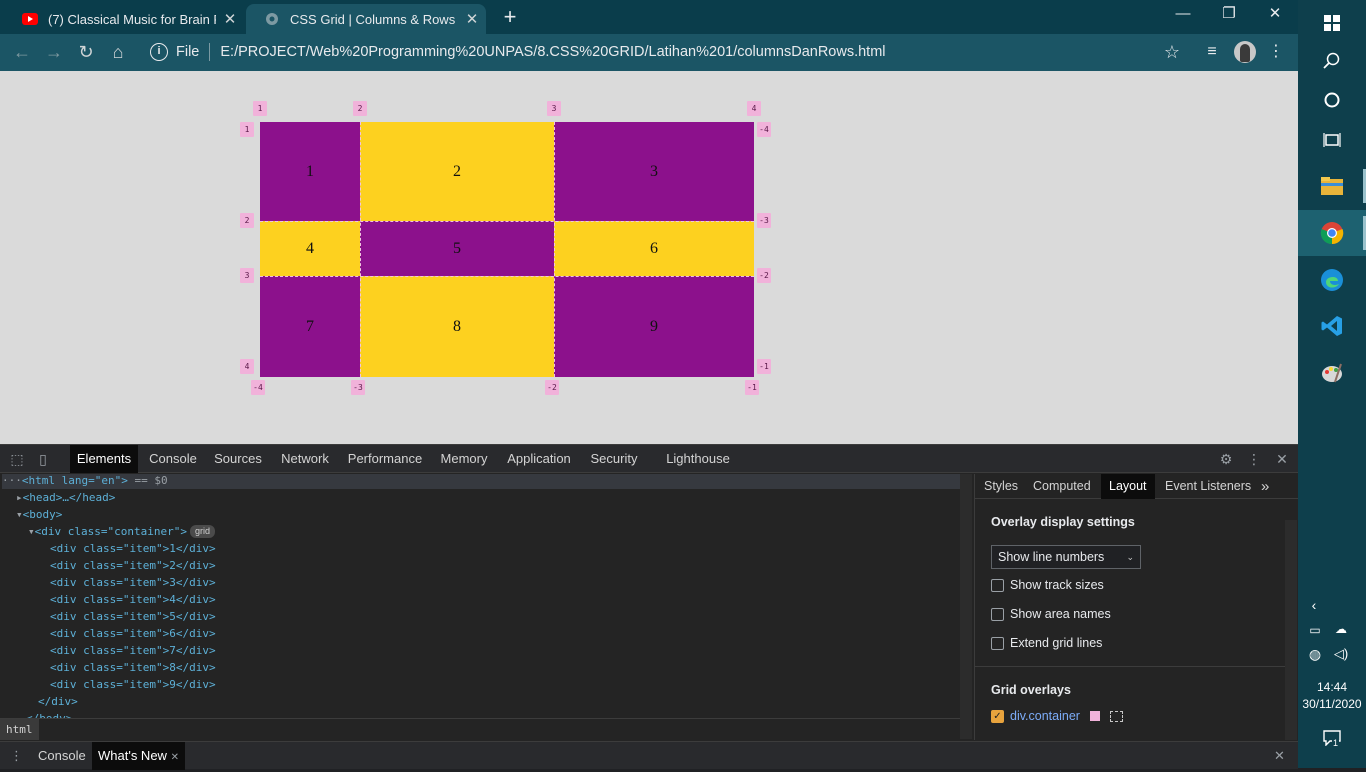 The width and height of the screenshot is (1366, 772). I want to click on drawer-tab-whats-new: What's New ✕, so click(138, 756).